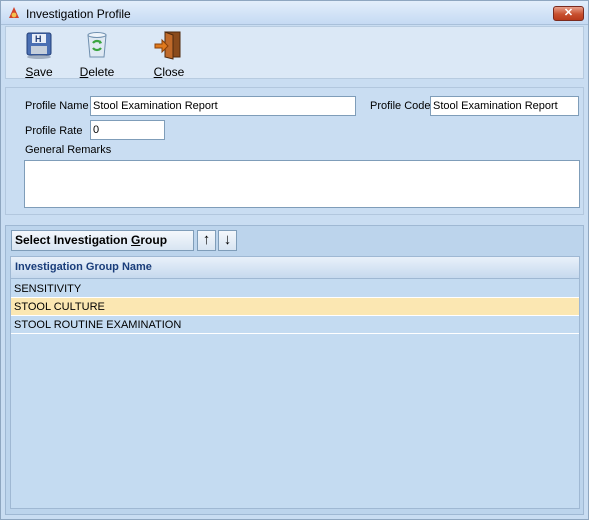 The width and height of the screenshot is (589, 520). I want to click on profile-rate-input: 0, so click(127, 130).